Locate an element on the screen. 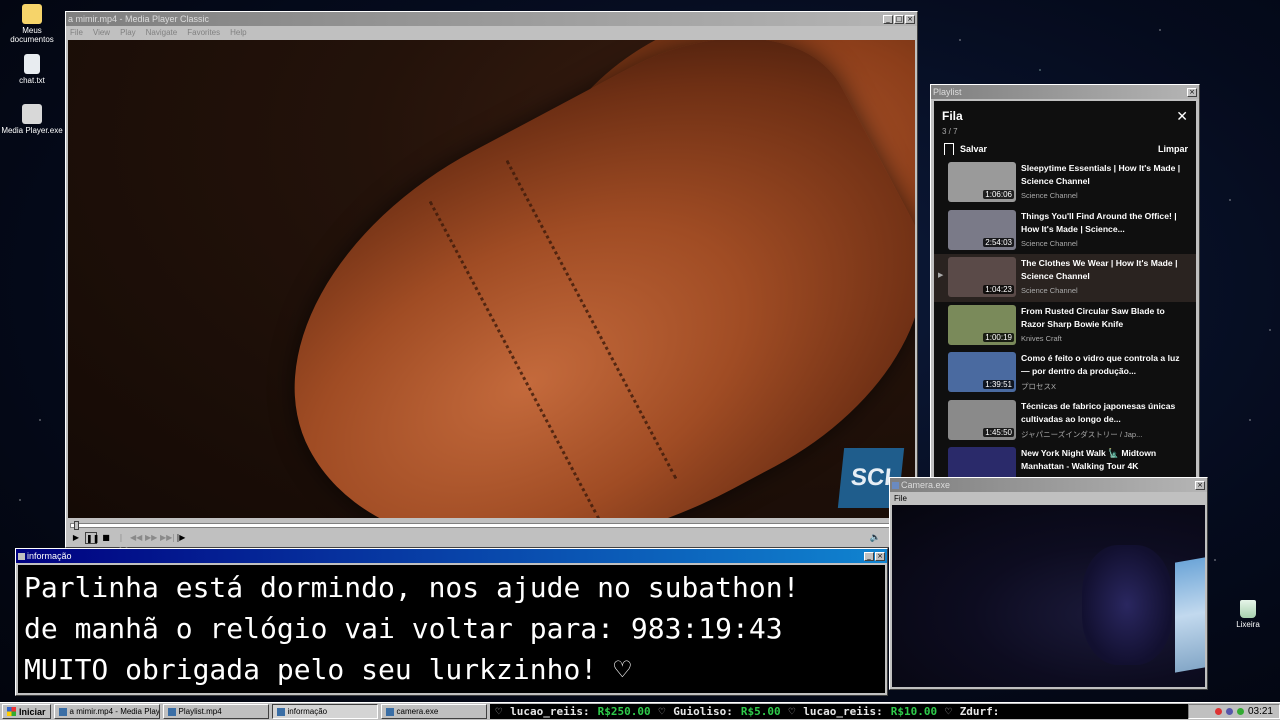 Image resolution: width=1280 pixels, height=720 pixels. media-player-titlebar: a mimir.mp4 - Media Player Classic _ □ × is located at coordinates (491, 19).